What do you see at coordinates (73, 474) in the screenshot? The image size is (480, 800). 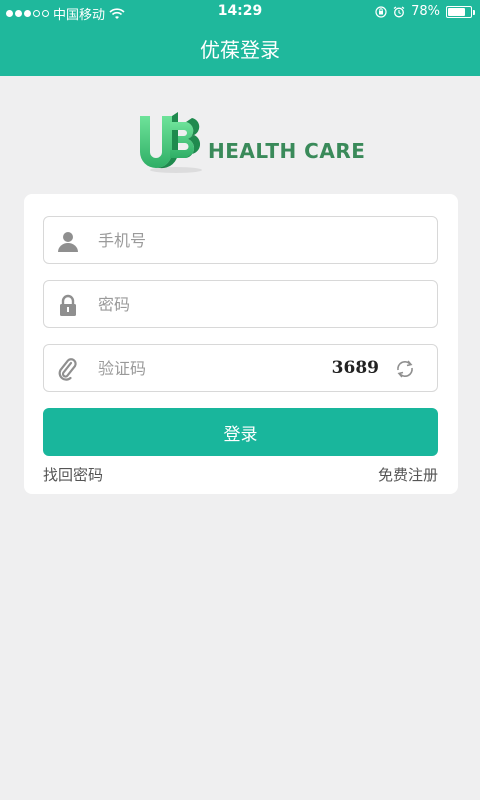 I see `forgot-password-link: 找回密码` at bounding box center [73, 474].